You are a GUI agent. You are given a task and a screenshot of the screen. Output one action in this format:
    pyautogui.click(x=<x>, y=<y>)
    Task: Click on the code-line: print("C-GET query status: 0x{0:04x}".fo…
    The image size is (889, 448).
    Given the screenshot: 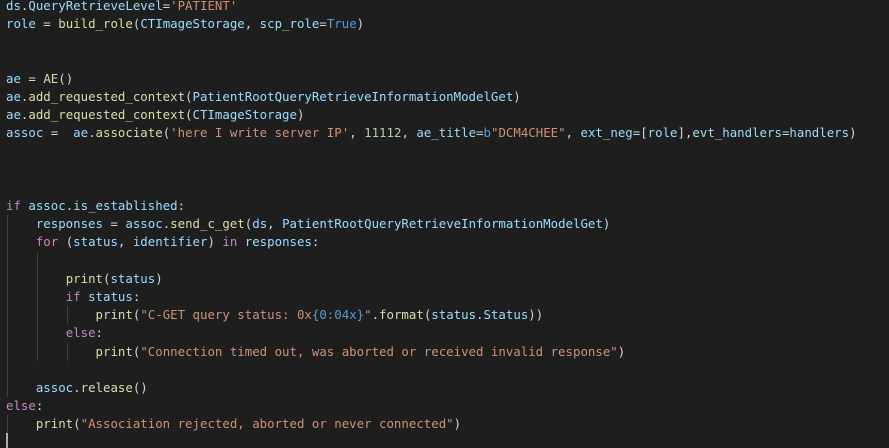 What is the action you would take?
    pyautogui.click(x=447, y=315)
    